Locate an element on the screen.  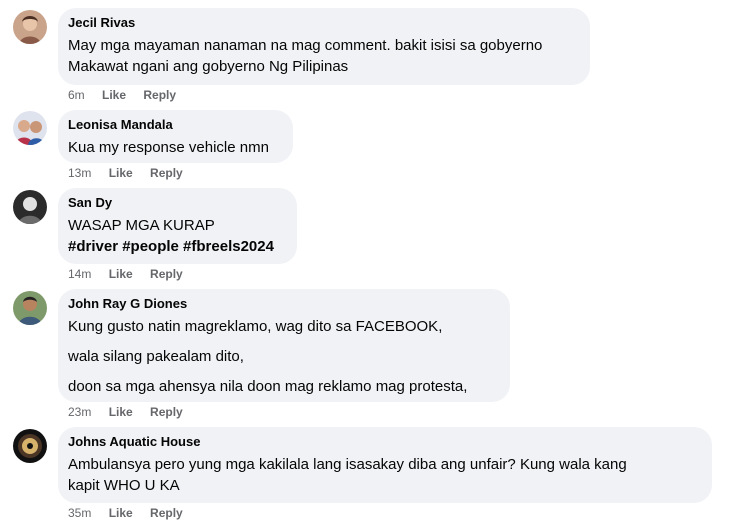
comment-meta: 6m Like Reply is located at coordinates (129, 95).